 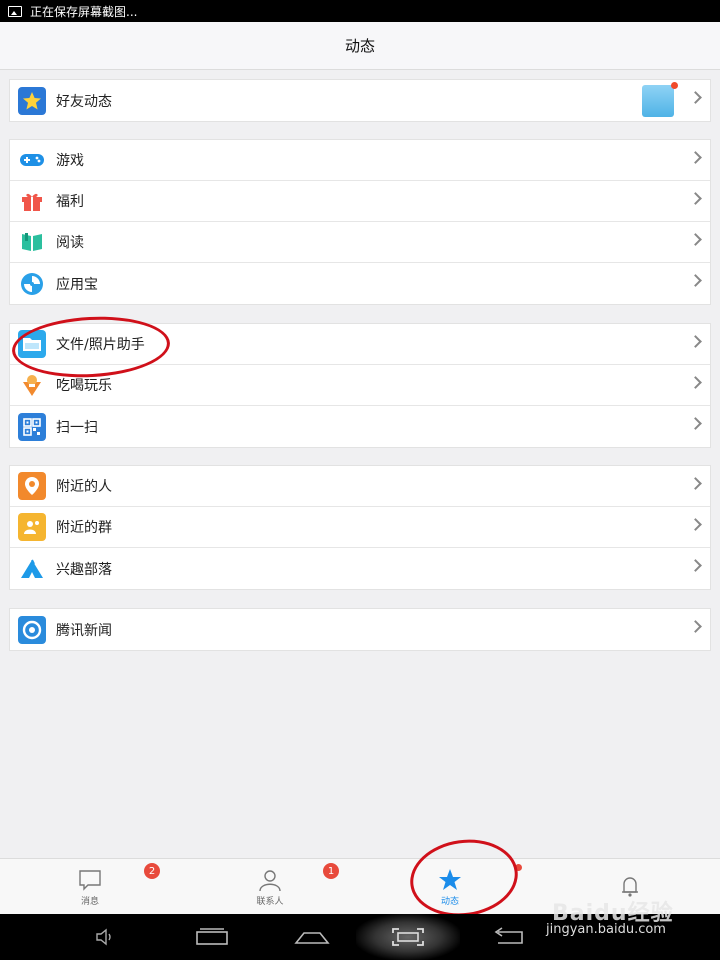 I want to click on menu-item-label: 扫一扫, so click(x=77, y=427).